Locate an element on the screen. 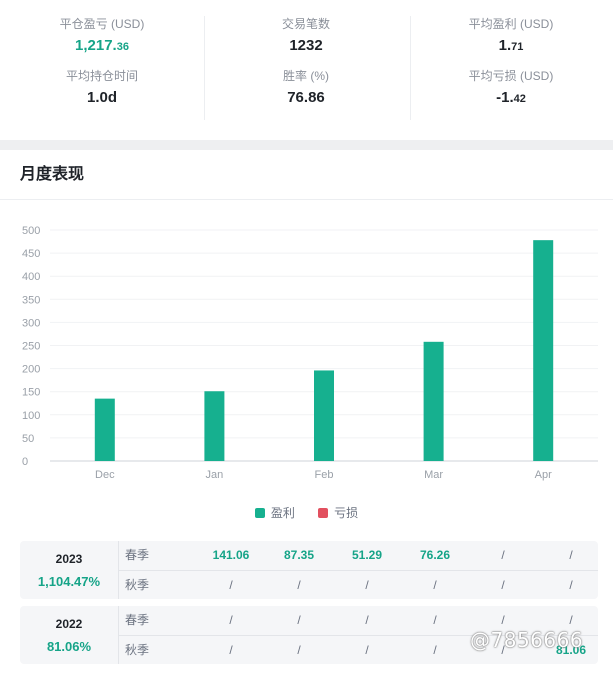  stat-value-main: 1,217. is located at coordinates (96, 45).